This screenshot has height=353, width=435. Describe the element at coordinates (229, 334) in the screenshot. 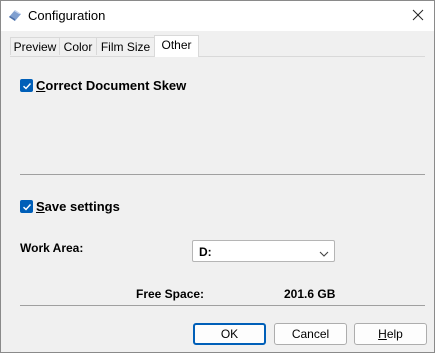

I see `ok-button: OK` at that location.